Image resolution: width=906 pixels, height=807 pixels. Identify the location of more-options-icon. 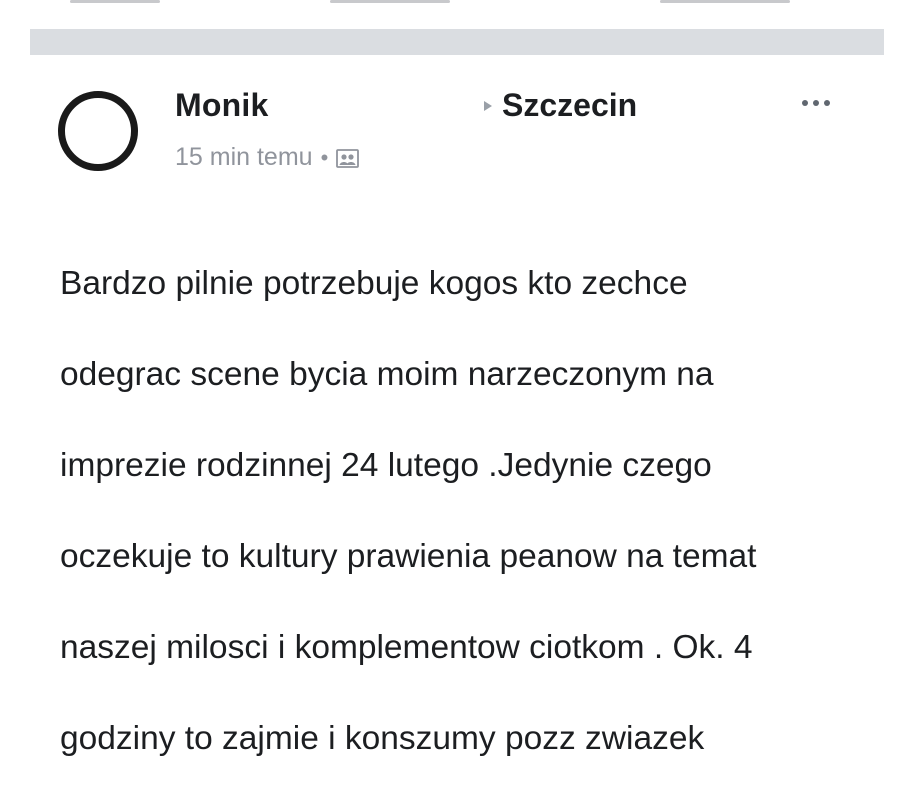
(805, 103).